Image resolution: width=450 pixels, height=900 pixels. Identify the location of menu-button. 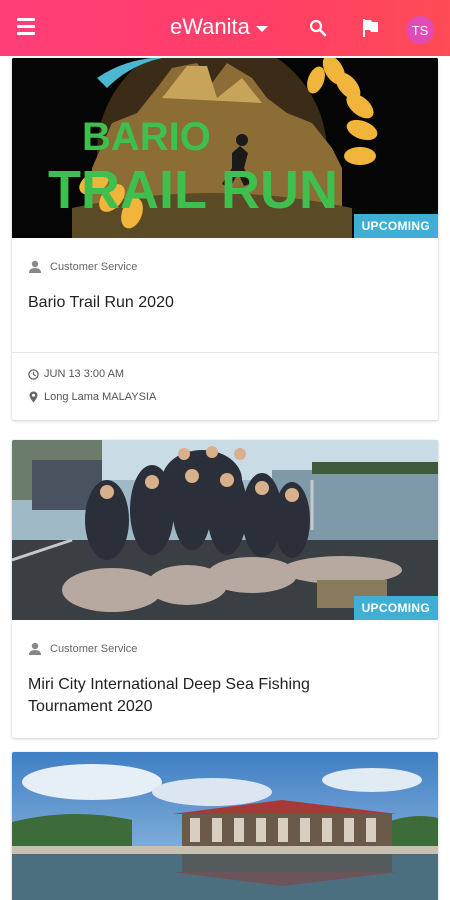
(27, 27).